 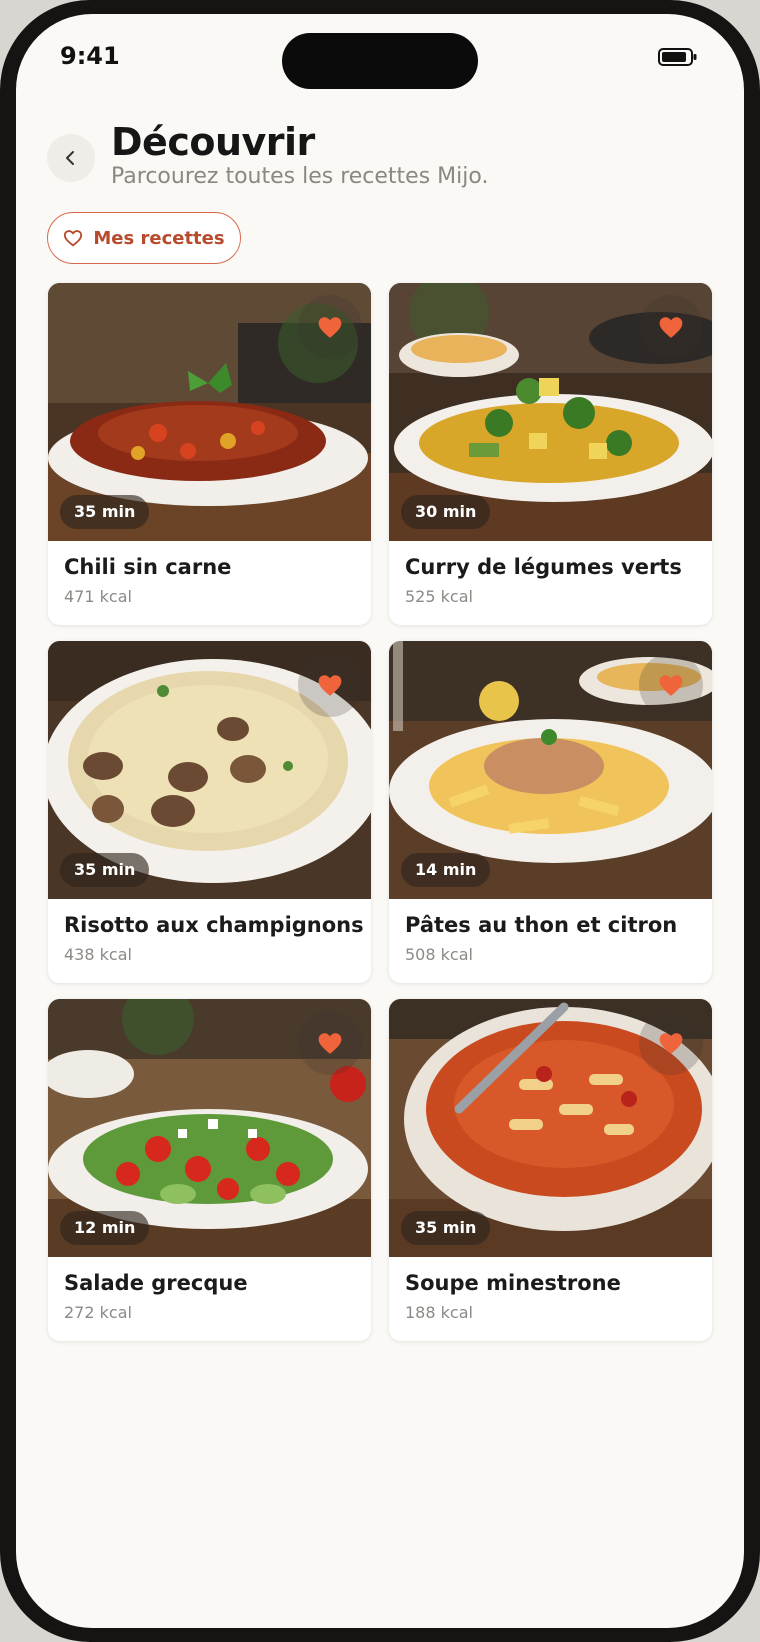 I want to click on recipe-card: 35 min Risotto aux champignons 438 kcal, so click(x=209, y=812).